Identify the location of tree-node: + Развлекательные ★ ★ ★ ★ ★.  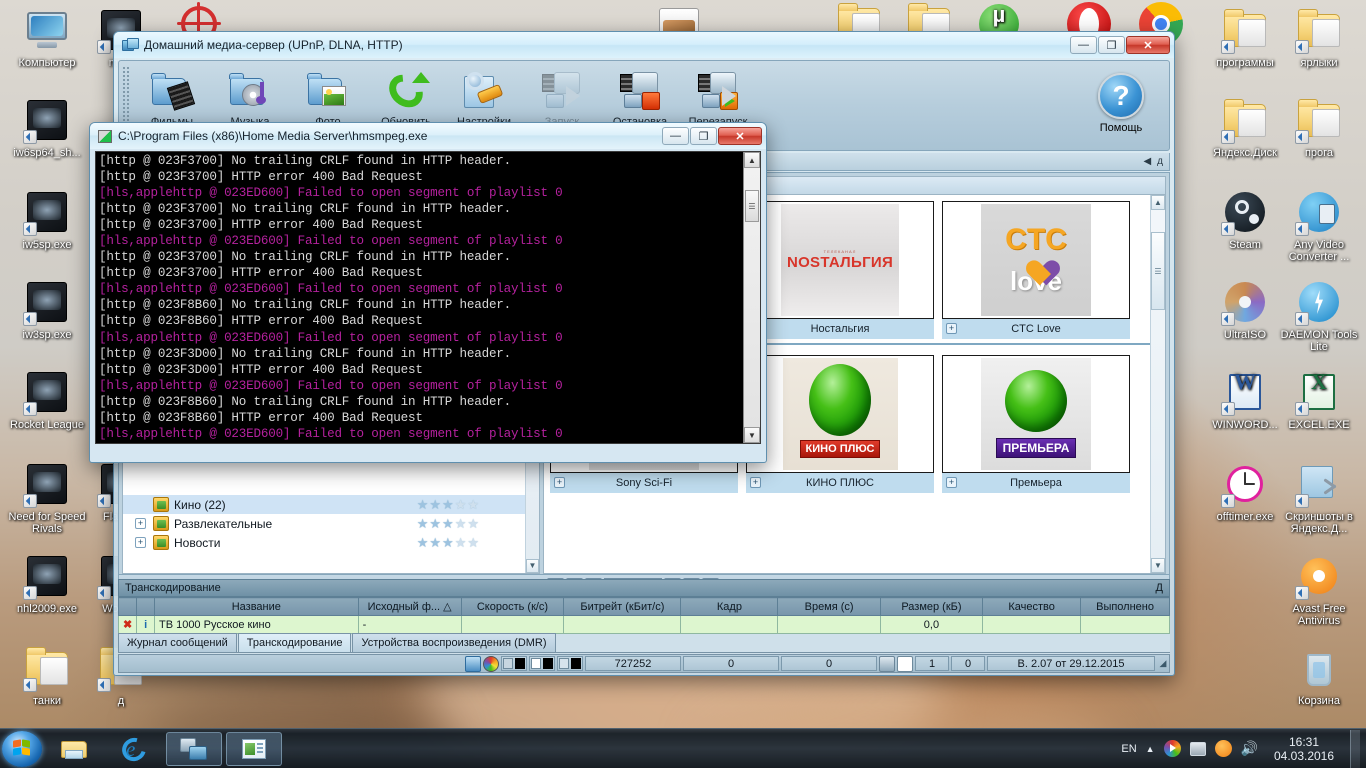
(331, 523).